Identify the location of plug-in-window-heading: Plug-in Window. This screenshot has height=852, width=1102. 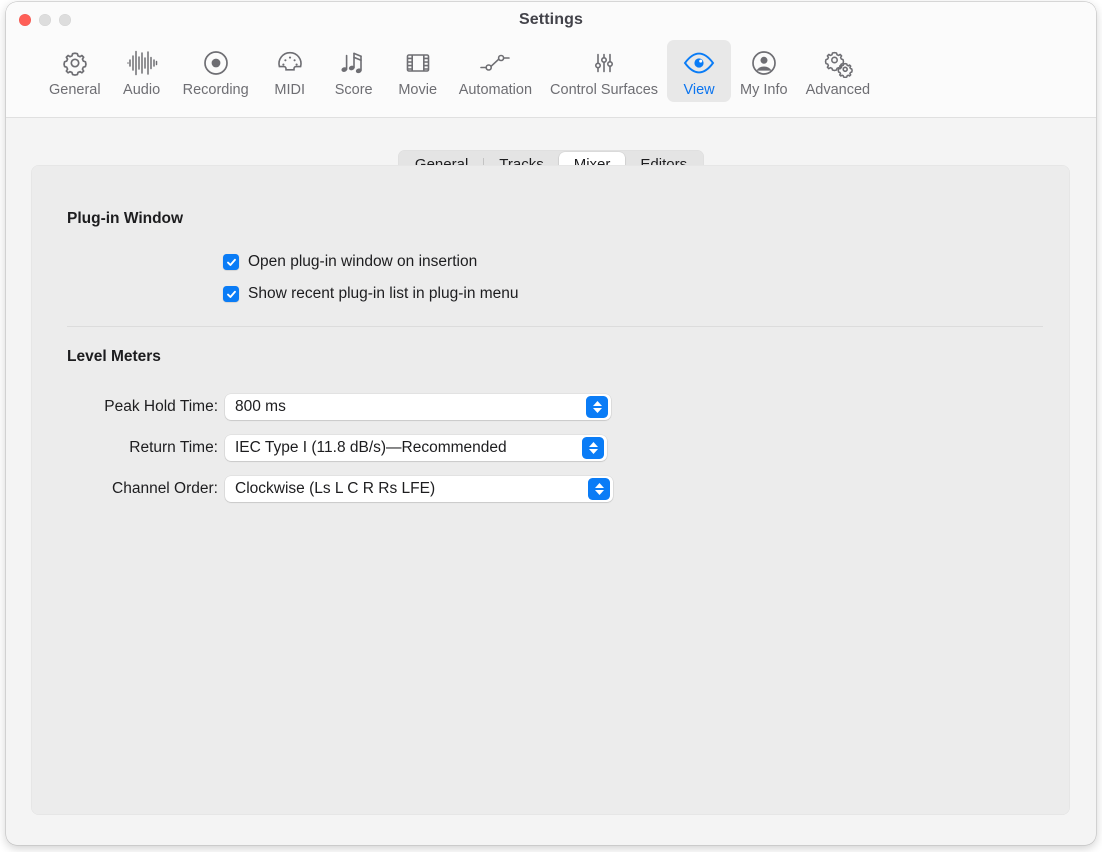
(125, 218).